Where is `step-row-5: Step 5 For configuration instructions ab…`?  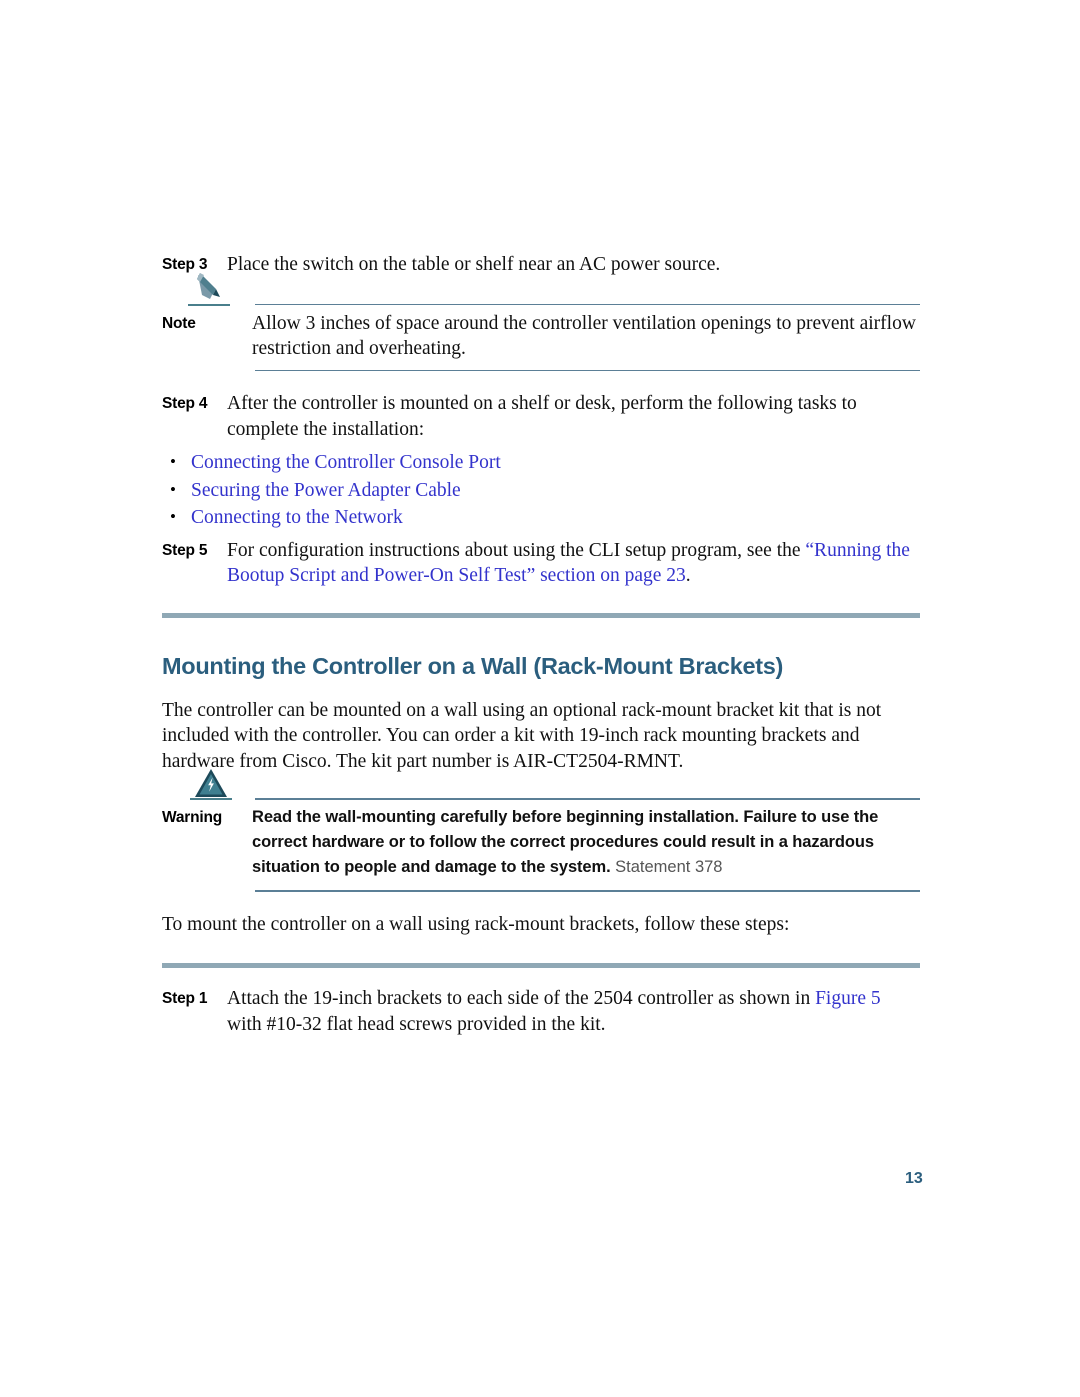
step-row-5: Step 5 For configuration instructions ab… is located at coordinates (541, 563).